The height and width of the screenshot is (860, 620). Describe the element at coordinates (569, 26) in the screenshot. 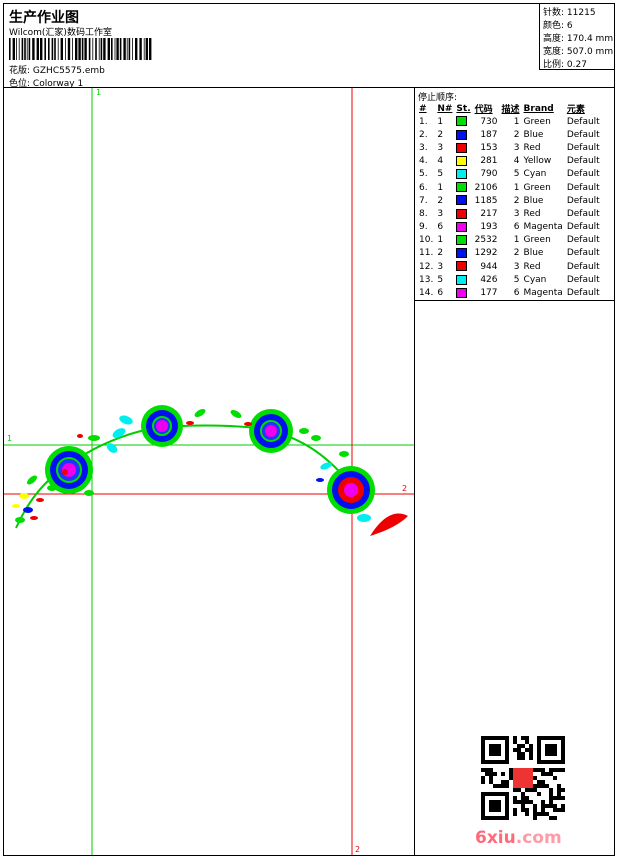

I see `stat-value: 6` at that location.